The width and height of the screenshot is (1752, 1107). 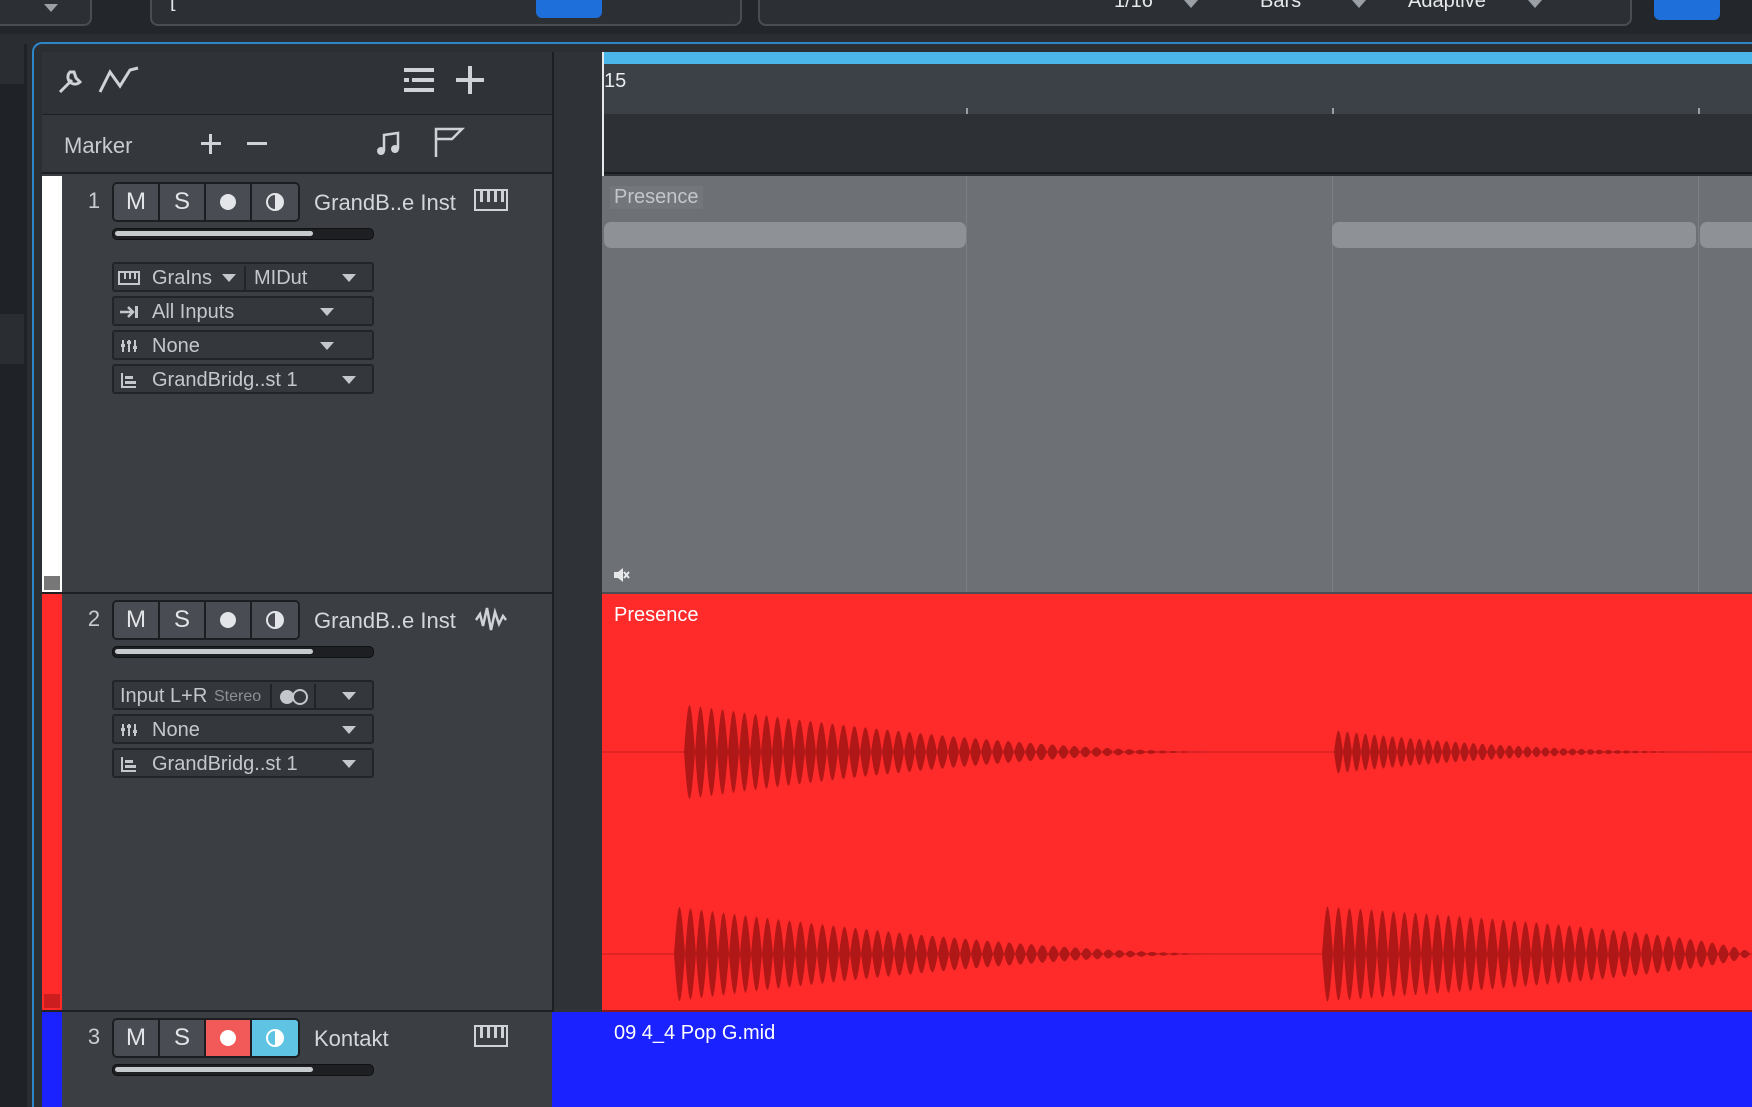 What do you see at coordinates (1177, 144) in the screenshot?
I see `marker-lane` at bounding box center [1177, 144].